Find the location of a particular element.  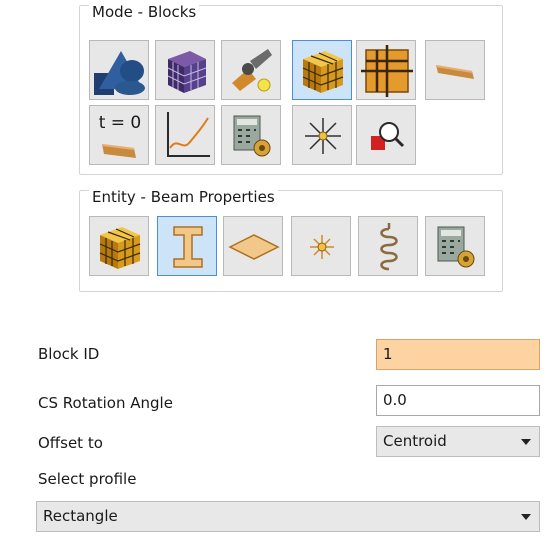

spring-coil-icon is located at coordinates (389, 247).